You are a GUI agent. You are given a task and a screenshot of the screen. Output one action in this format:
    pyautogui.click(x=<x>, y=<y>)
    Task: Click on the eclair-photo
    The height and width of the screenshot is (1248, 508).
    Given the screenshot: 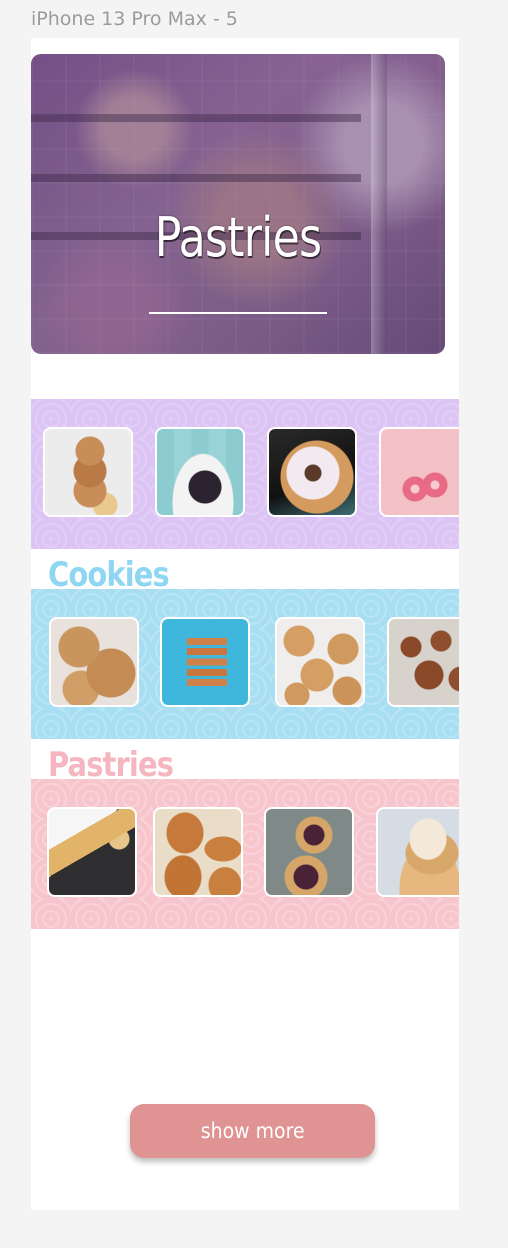 What is the action you would take?
    pyautogui.click(x=92, y=852)
    